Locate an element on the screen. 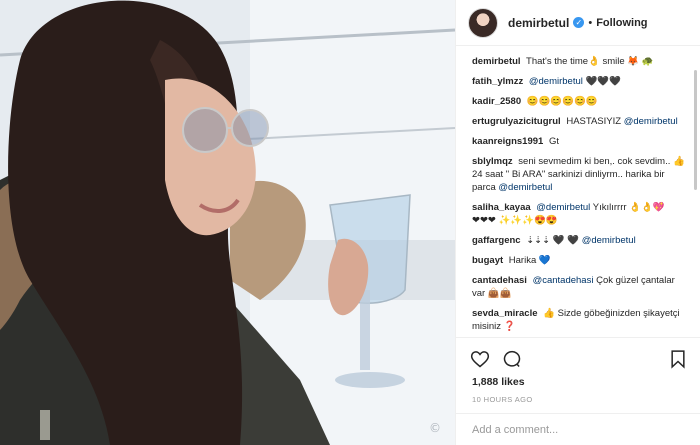  comment-text: HASTASIYIZ is located at coordinates (595, 121).